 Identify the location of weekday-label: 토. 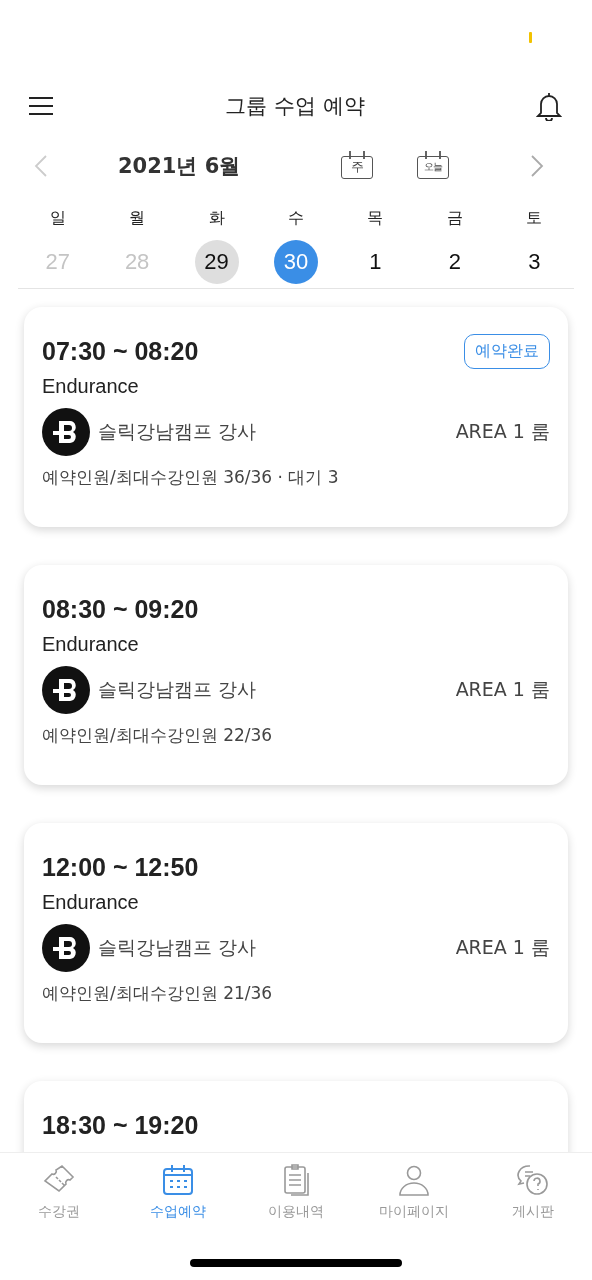
(534, 218).